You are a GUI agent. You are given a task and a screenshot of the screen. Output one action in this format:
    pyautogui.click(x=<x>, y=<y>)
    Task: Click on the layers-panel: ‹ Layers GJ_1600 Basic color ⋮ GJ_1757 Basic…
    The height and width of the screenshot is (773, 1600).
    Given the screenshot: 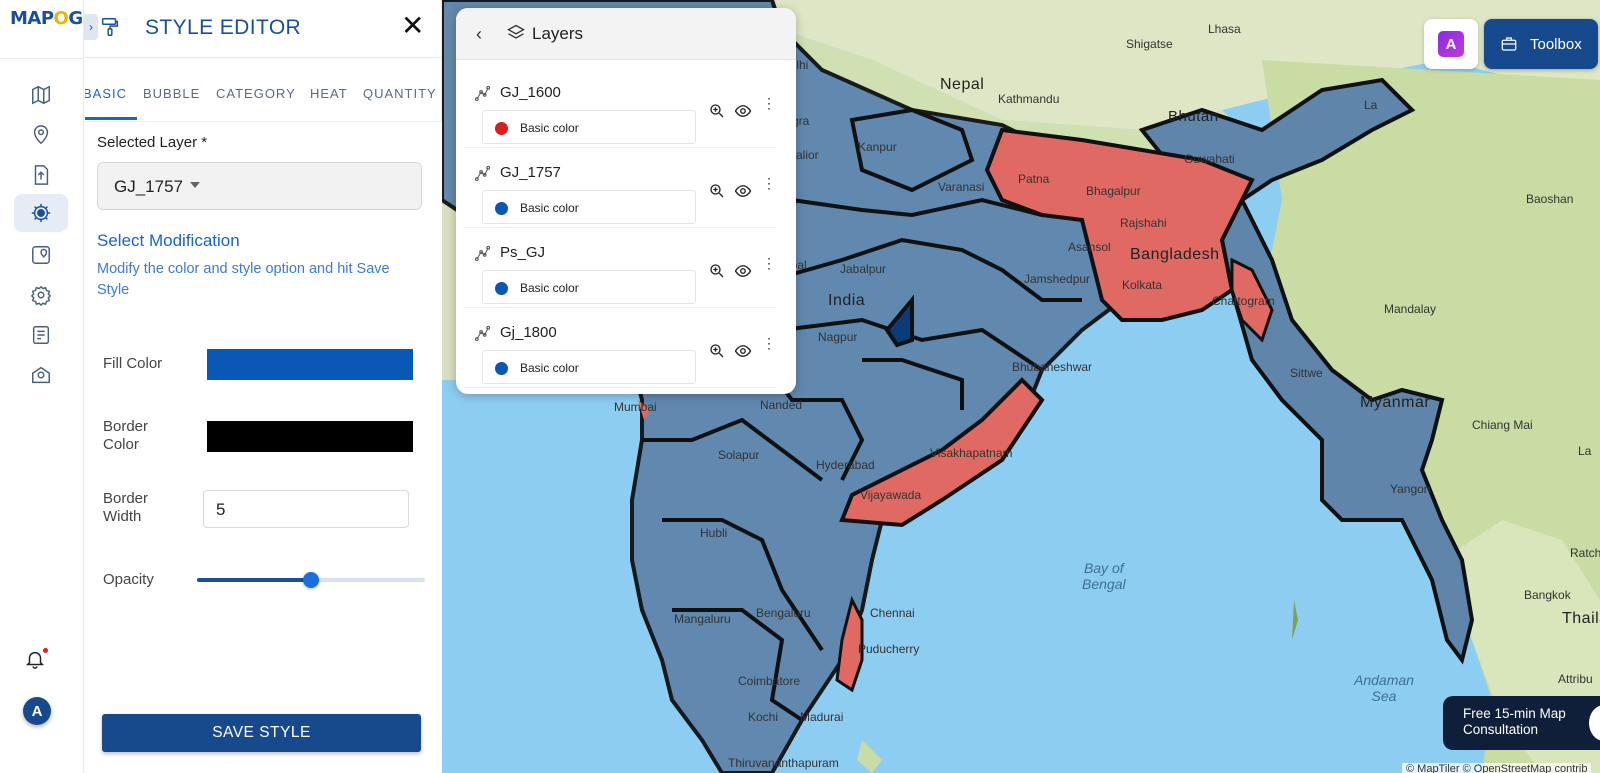 What is the action you would take?
    pyautogui.click(x=626, y=201)
    